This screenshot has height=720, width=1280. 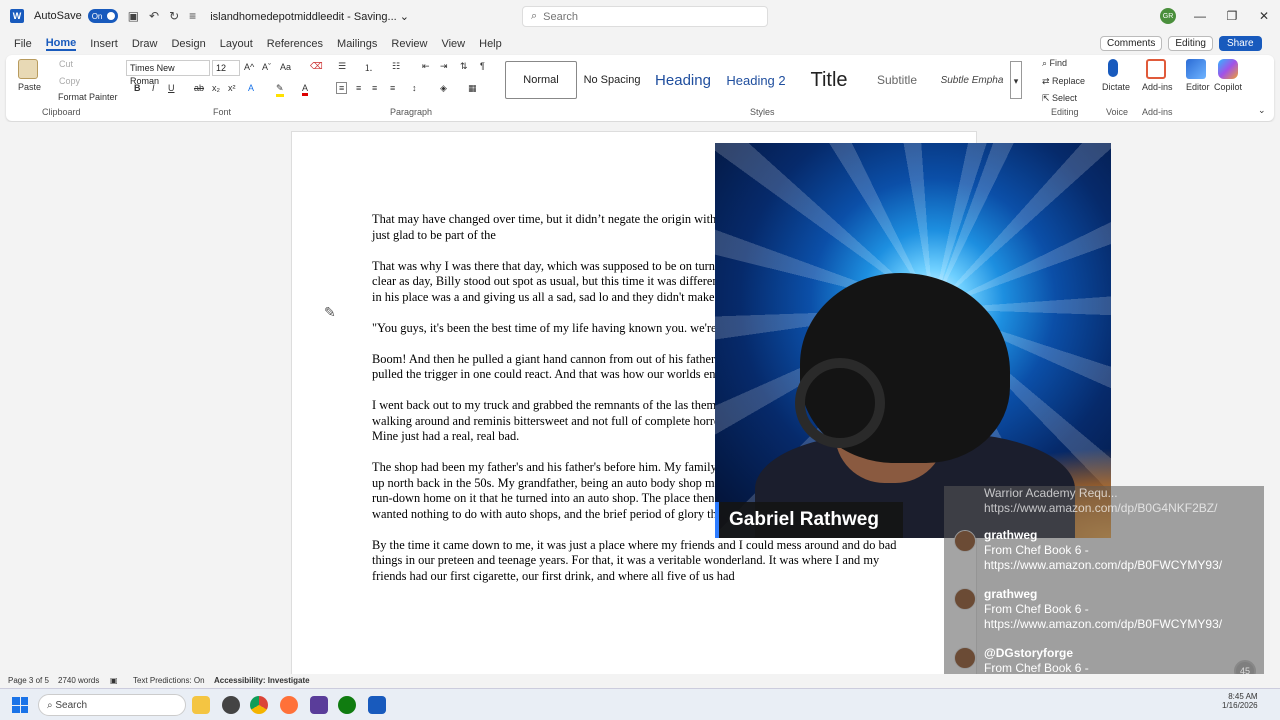 I want to click on page-count: Page 3 of 5, so click(x=28, y=680).